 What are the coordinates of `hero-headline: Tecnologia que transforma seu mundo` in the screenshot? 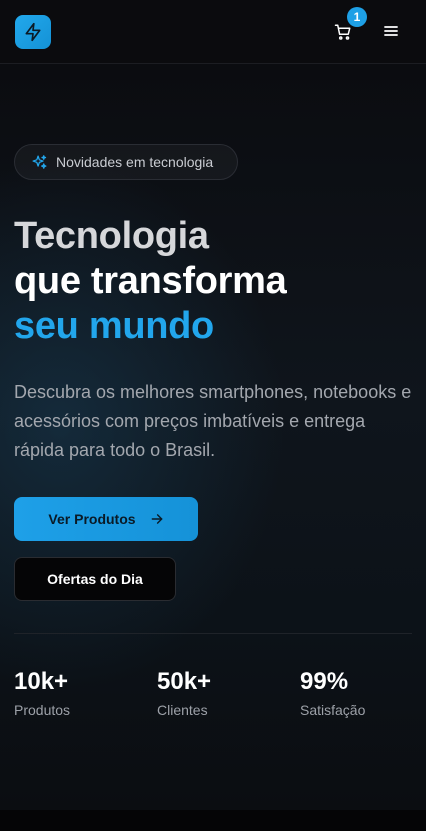 It's located at (150, 281).